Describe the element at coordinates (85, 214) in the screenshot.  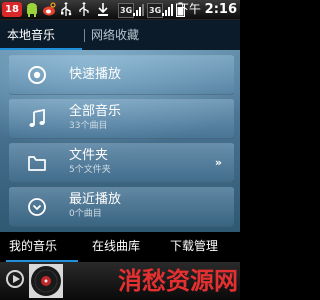
I see `menu-item-subtitle: 0个曲目` at that location.